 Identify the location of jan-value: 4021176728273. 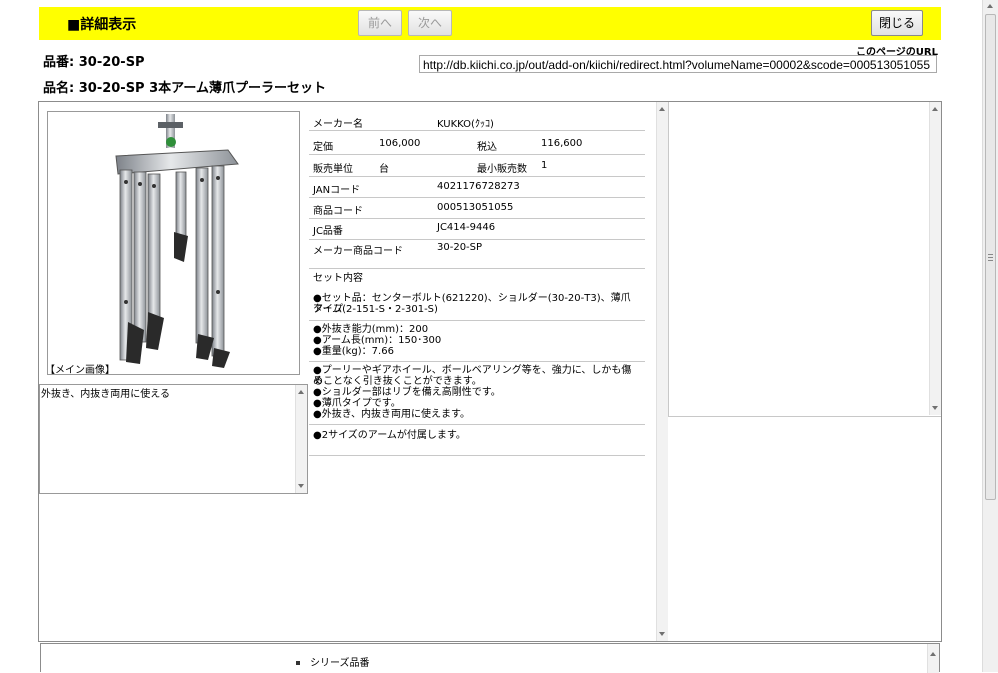
(478, 186).